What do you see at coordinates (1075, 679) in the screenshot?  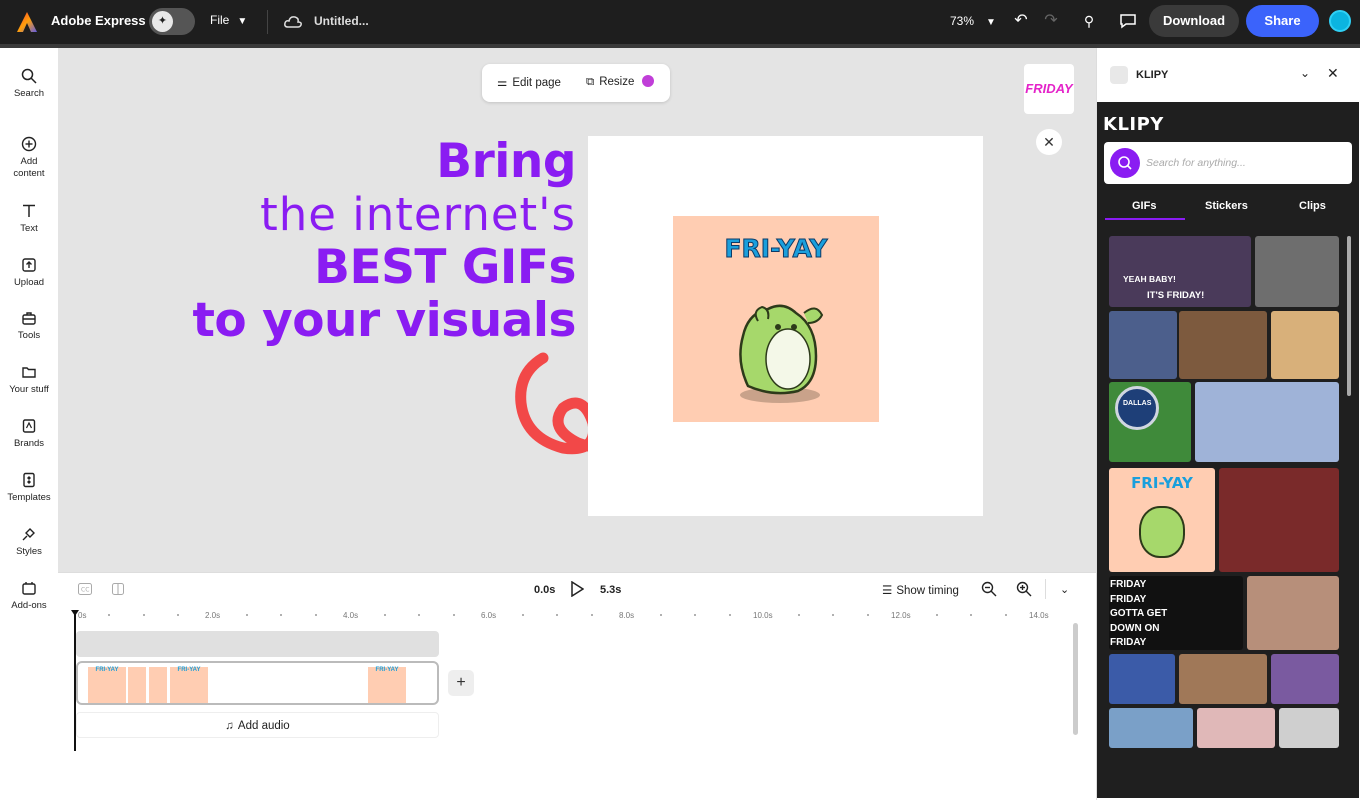 I see `timeline-scrollbar` at bounding box center [1075, 679].